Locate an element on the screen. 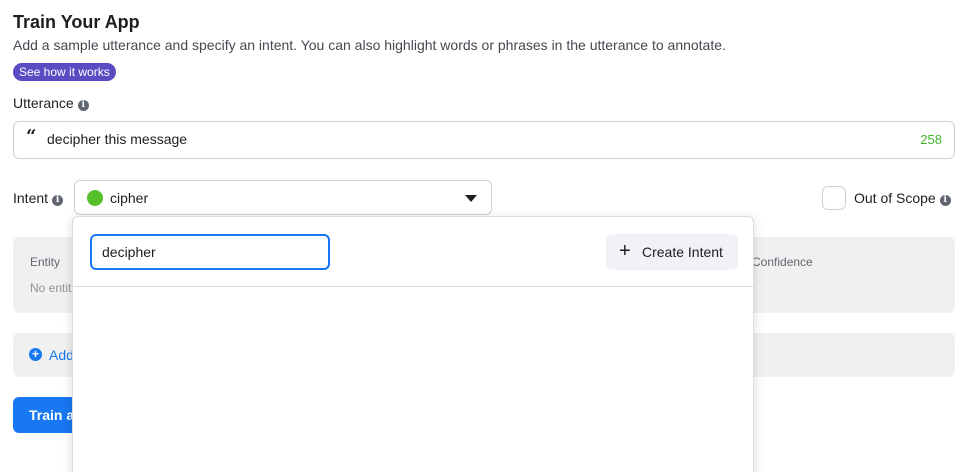  see-how-it-works-badge: See how it works is located at coordinates (64, 72).